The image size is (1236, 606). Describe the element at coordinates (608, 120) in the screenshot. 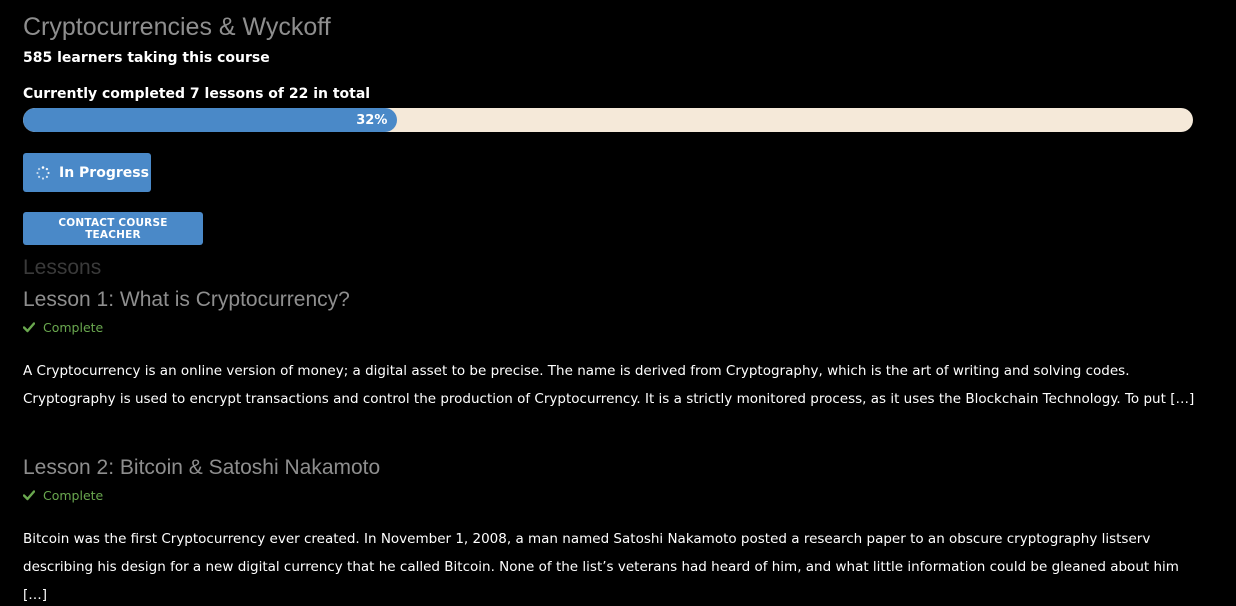

I see `progress-bar: 32%` at that location.